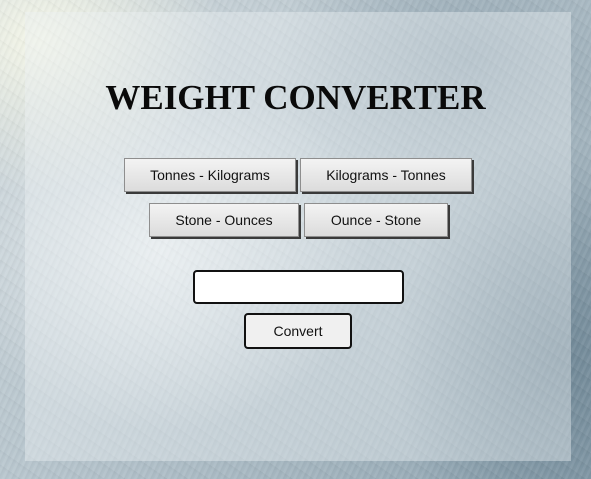 The width and height of the screenshot is (591, 479). I want to click on convert-button: Convert, so click(298, 331).